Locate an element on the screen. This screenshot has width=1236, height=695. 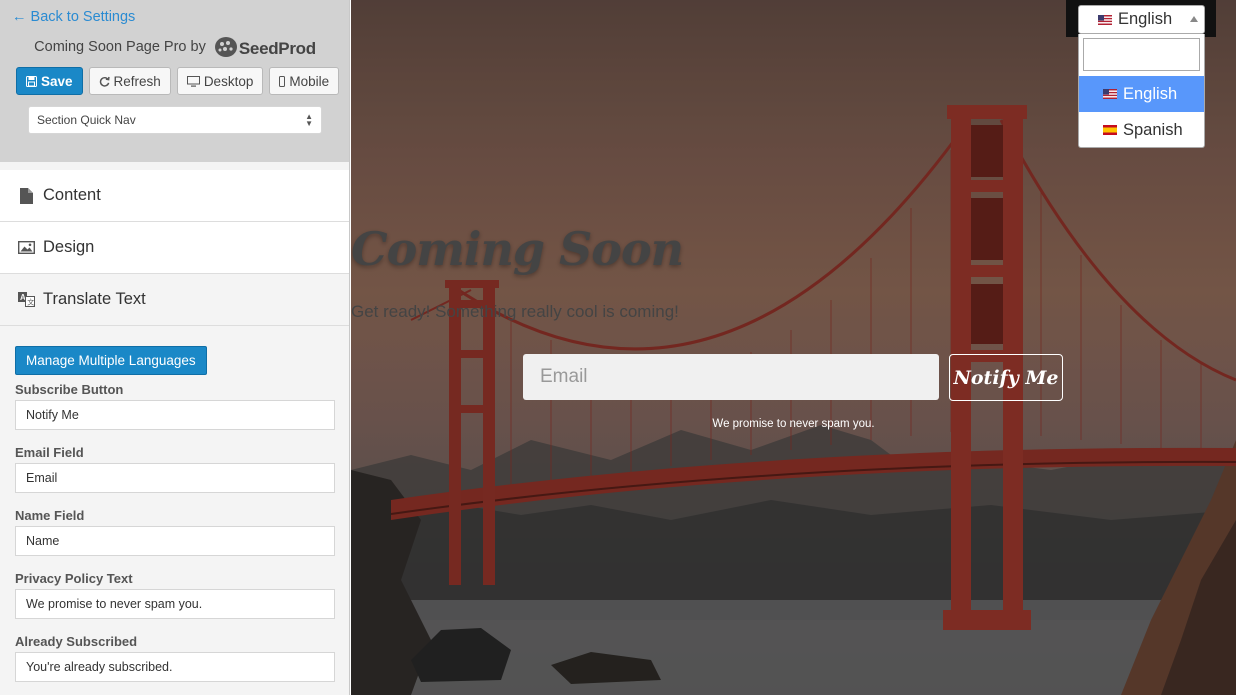
seedprod-logo-text: SeedProd is located at coordinates (277, 48).